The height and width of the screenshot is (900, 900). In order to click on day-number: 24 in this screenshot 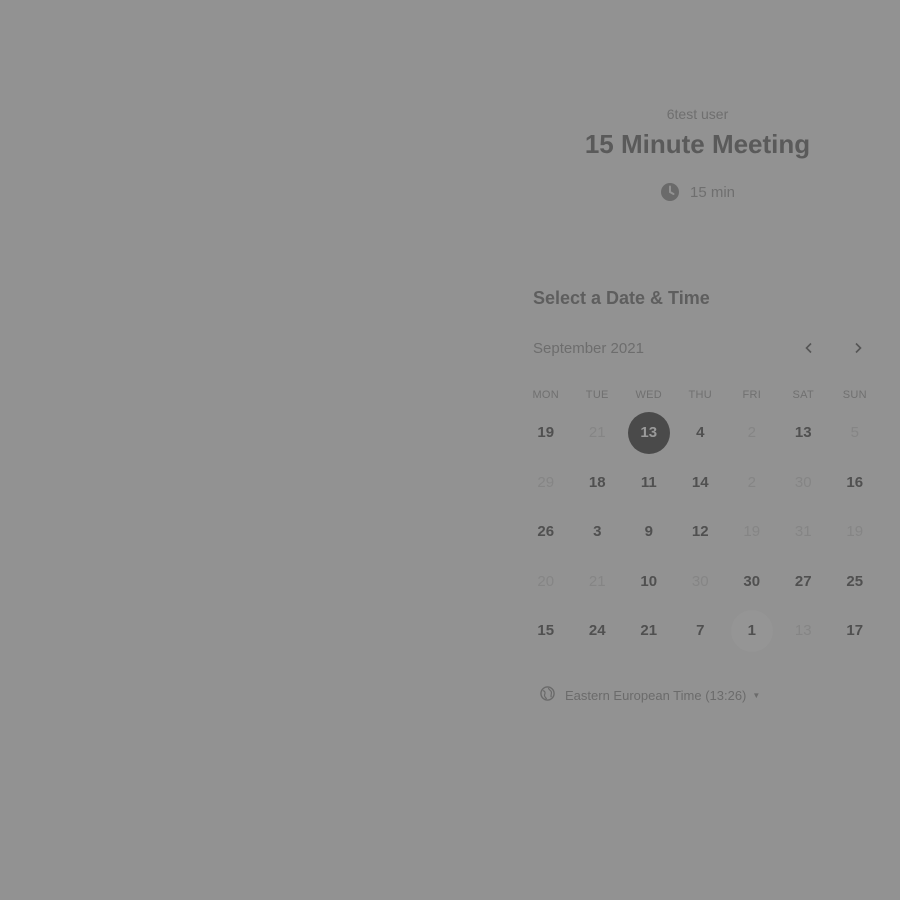, I will do `click(597, 631)`.